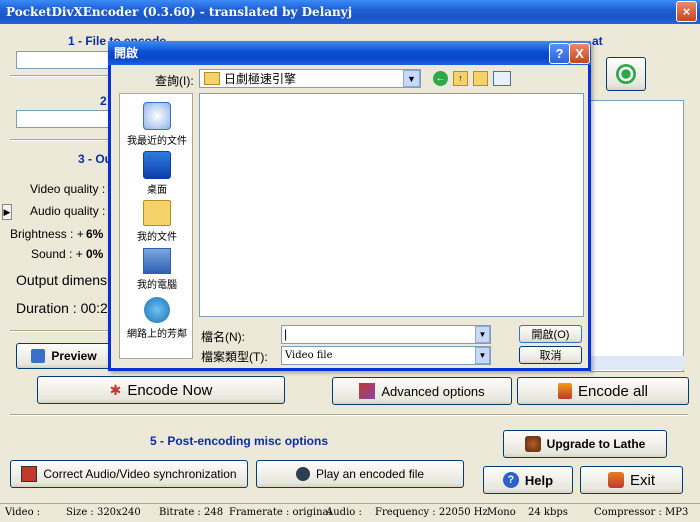 This screenshot has height=522, width=700. Describe the element at coordinates (29, 474) in the screenshot. I see `sync-icon` at that location.